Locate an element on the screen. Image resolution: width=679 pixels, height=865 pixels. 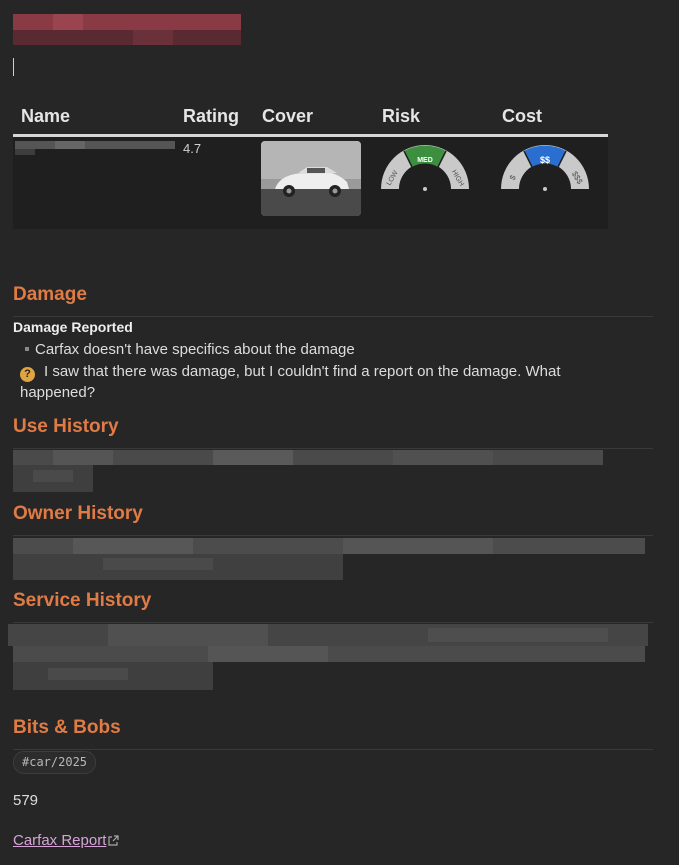
damage-reported-heading: Damage Reported is located at coordinates (73, 327).